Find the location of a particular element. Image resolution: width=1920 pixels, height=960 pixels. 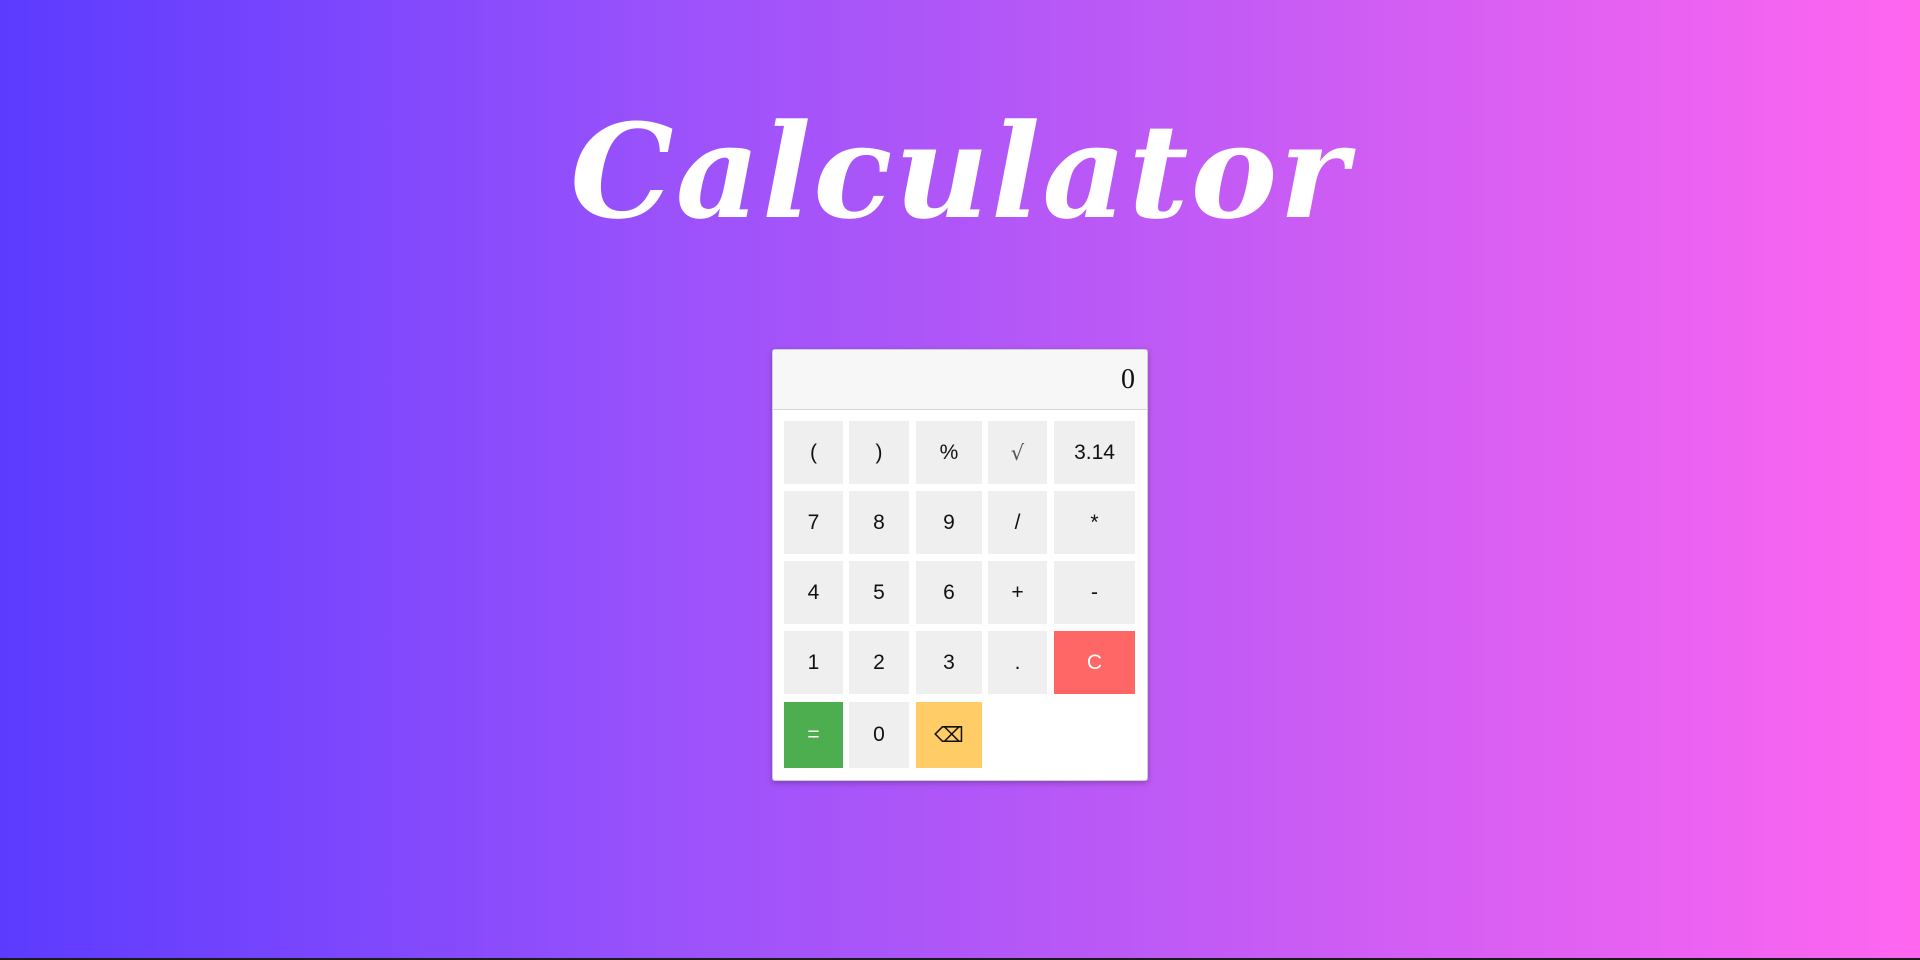

close-paren-button: ) is located at coordinates (879, 452).